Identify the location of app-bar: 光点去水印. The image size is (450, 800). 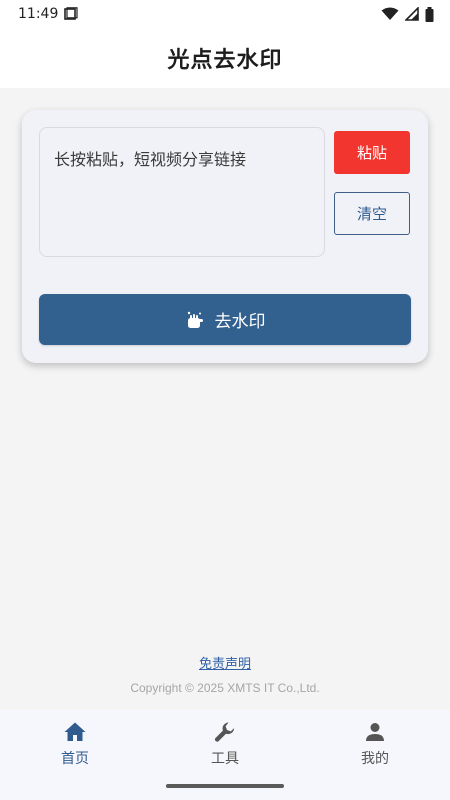
(225, 58).